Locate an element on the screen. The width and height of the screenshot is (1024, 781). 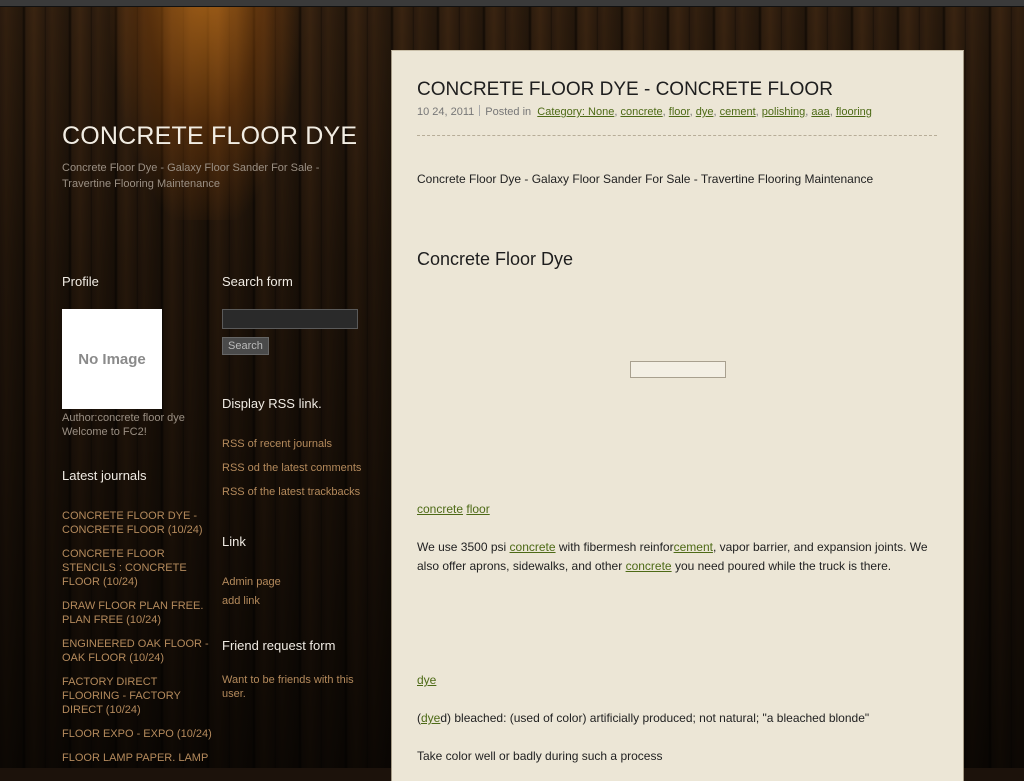
friend-request-heading: Friend request form is located at coordinates (279, 645).